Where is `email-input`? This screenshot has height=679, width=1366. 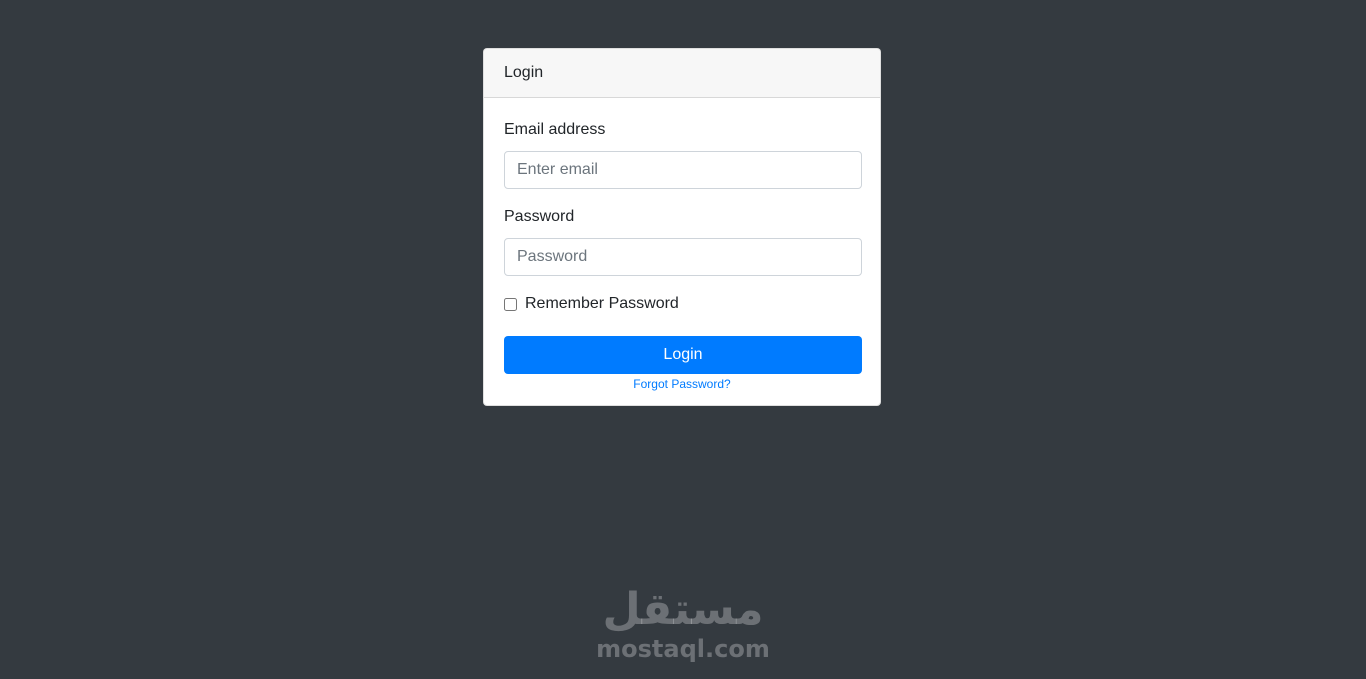
email-input is located at coordinates (683, 170).